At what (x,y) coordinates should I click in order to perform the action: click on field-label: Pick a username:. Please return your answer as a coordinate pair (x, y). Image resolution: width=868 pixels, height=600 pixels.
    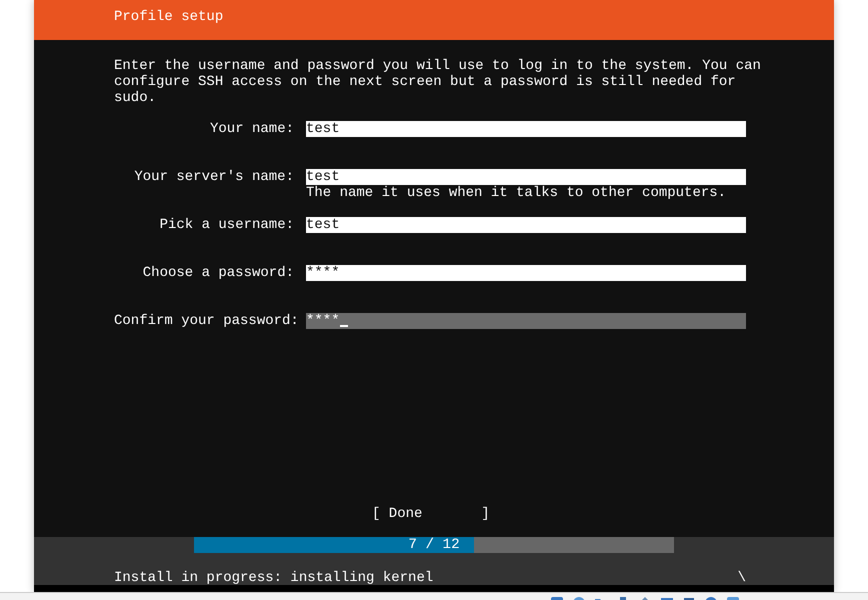
    Looking at the image, I should click on (226, 225).